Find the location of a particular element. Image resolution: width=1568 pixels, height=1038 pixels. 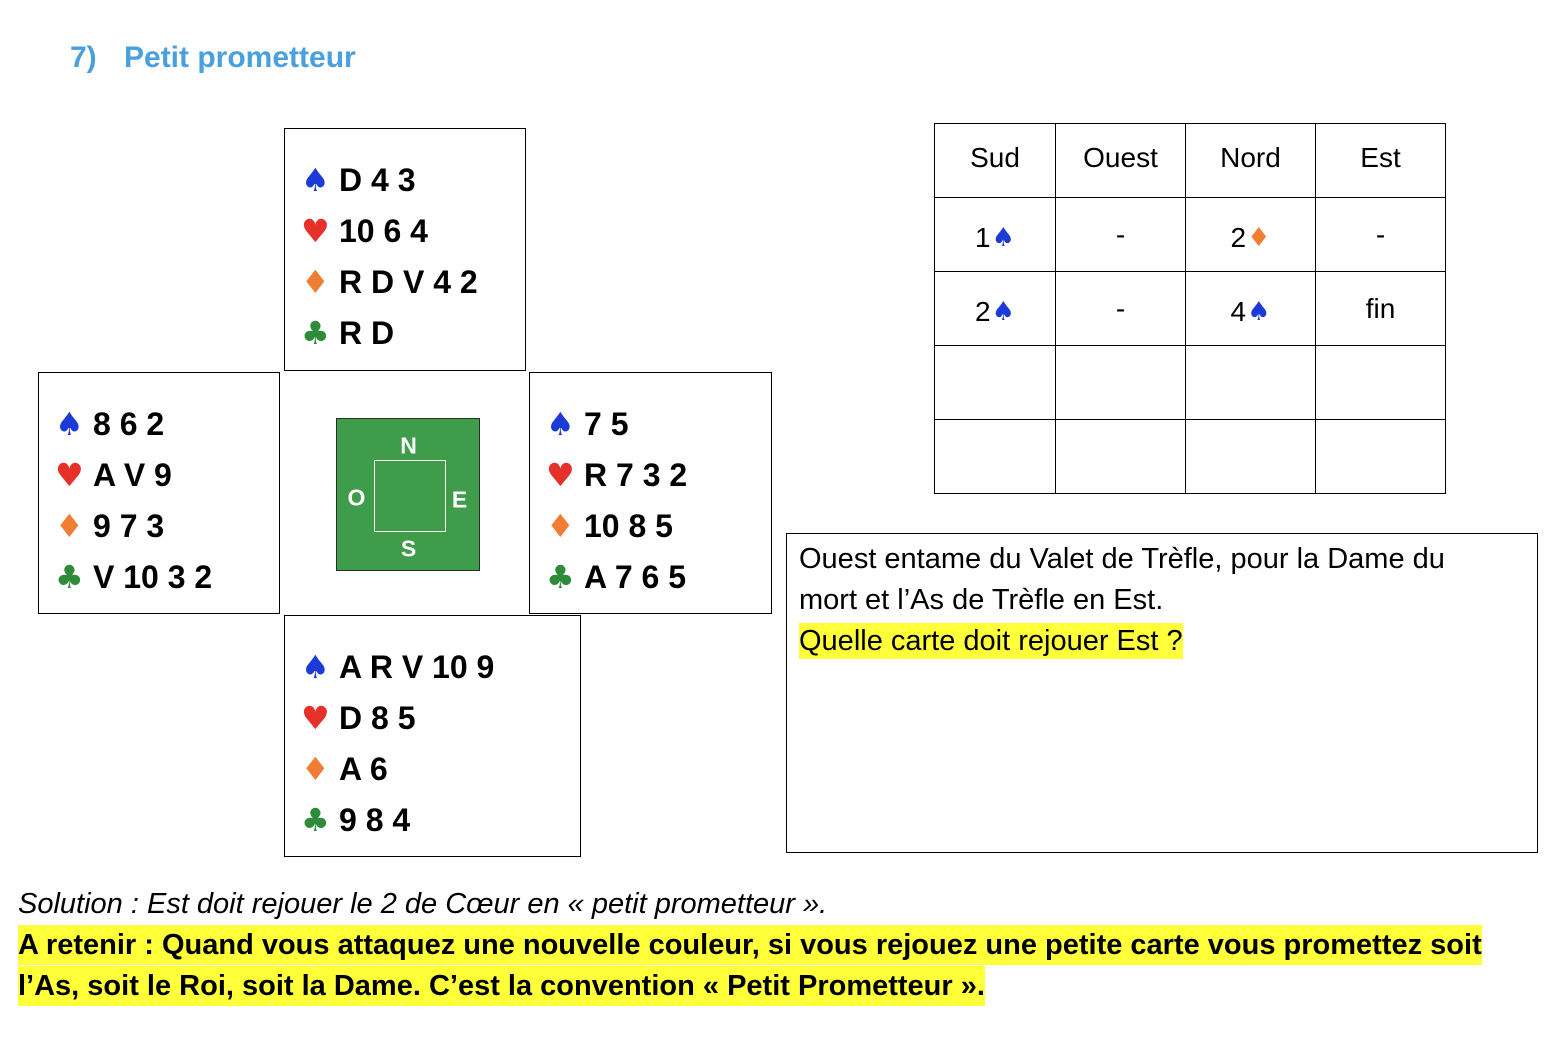

east-hearts-line: ♥ R 7 3 2 is located at coordinates (658, 474).